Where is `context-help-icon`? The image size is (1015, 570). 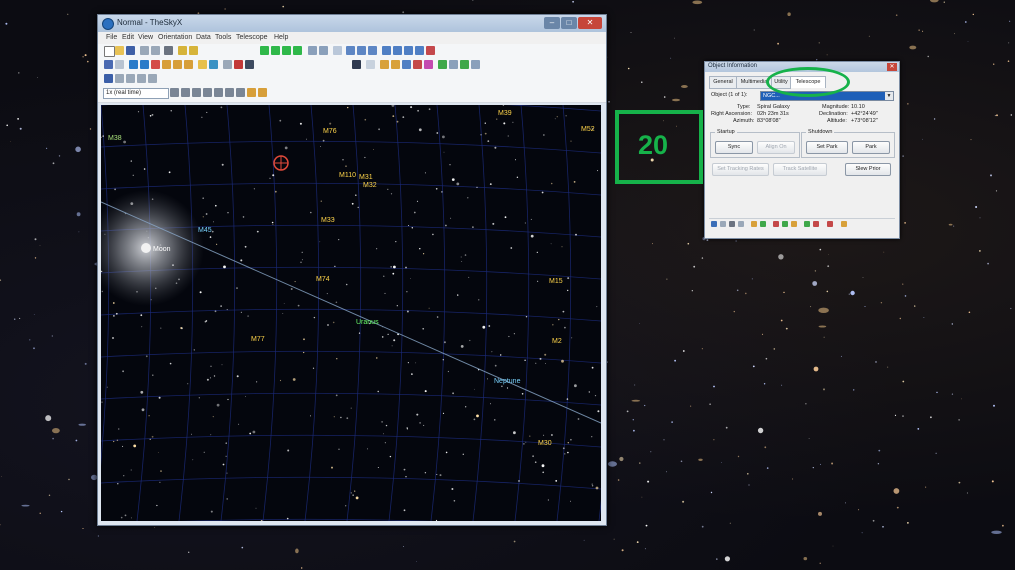
context-help-icon is located at coordinates (193, 50).